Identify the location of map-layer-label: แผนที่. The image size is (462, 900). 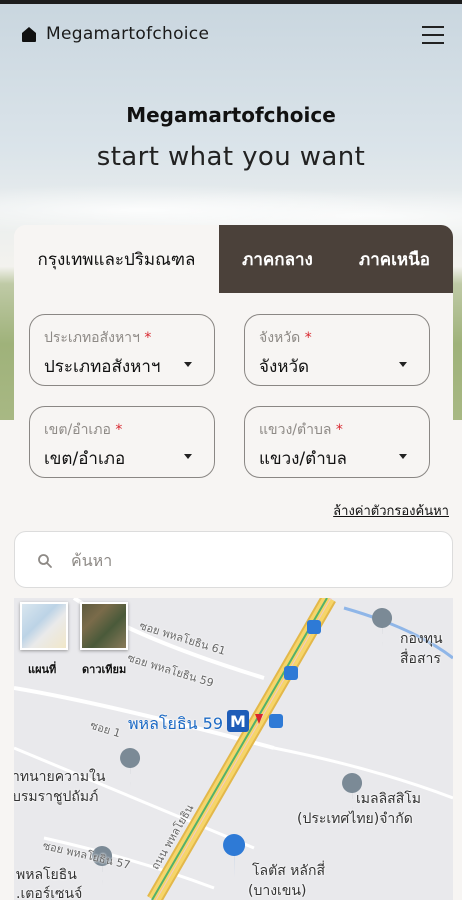
(42, 669).